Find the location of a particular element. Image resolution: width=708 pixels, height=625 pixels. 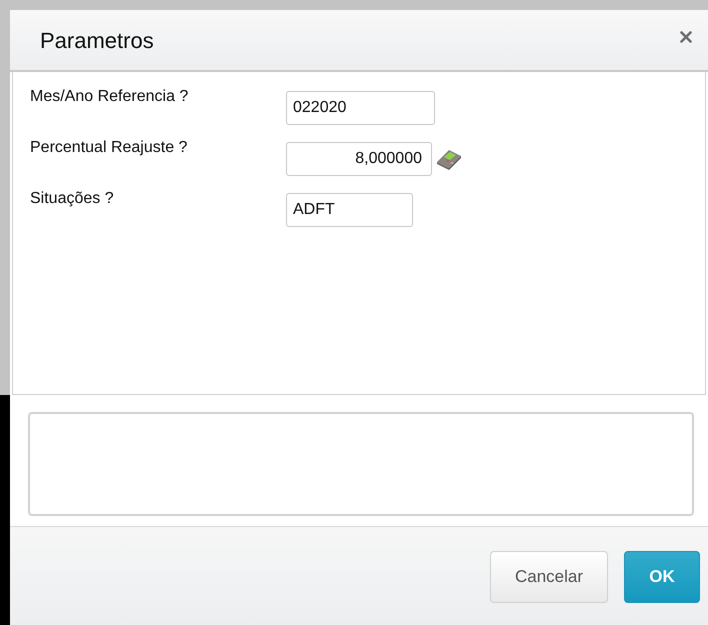

input-field: 022020 is located at coordinates (360, 108).